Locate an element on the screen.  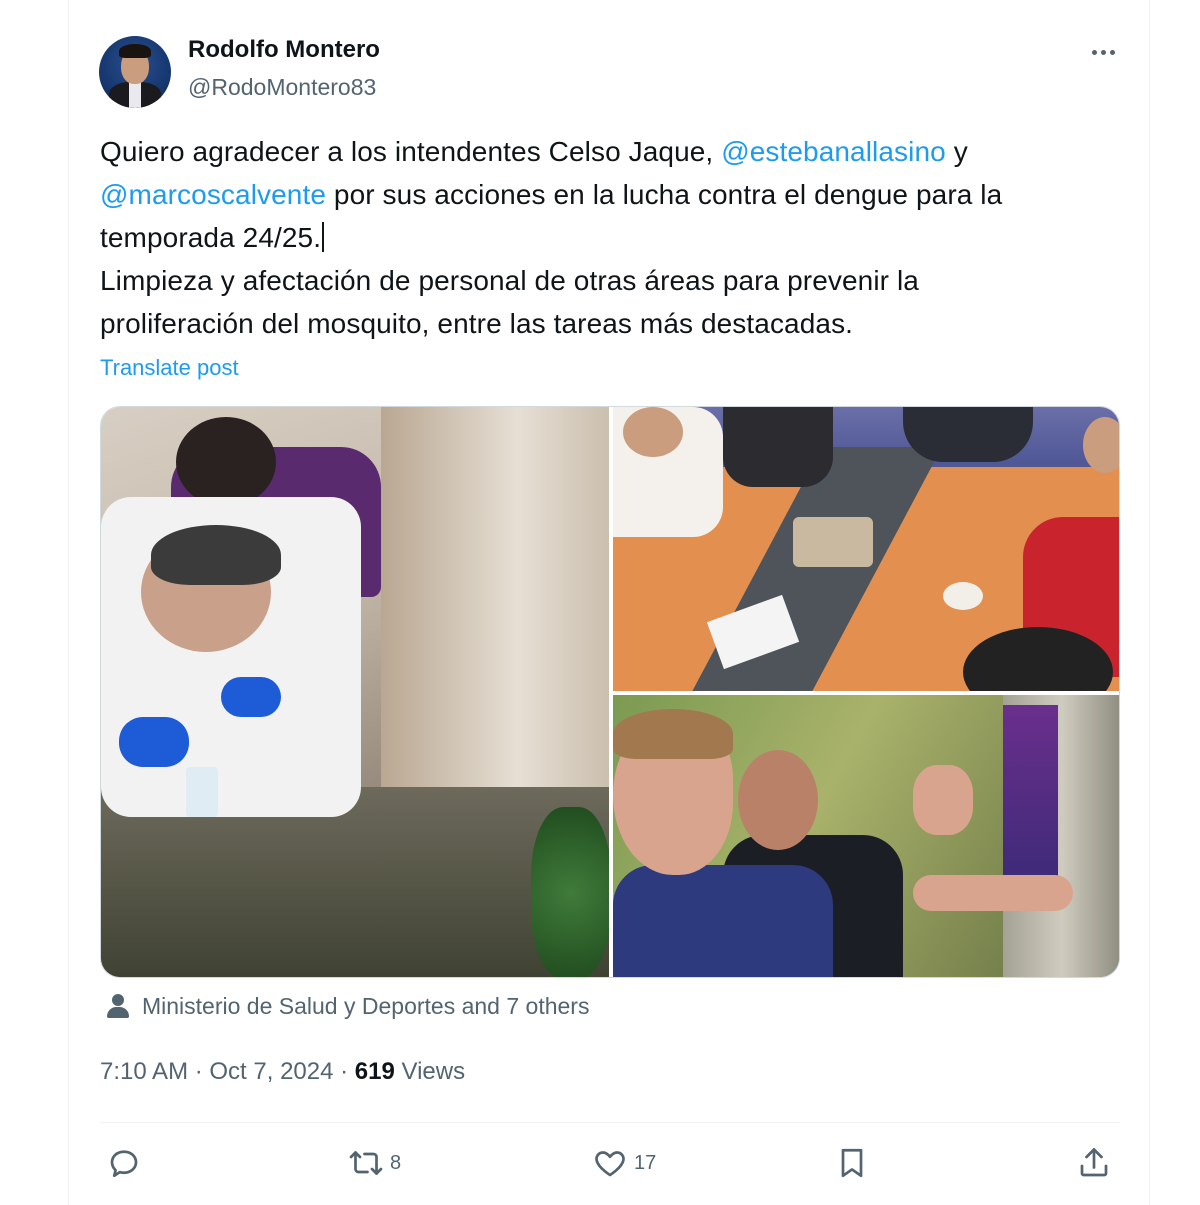
reply-button is located at coordinates (127, 1163).